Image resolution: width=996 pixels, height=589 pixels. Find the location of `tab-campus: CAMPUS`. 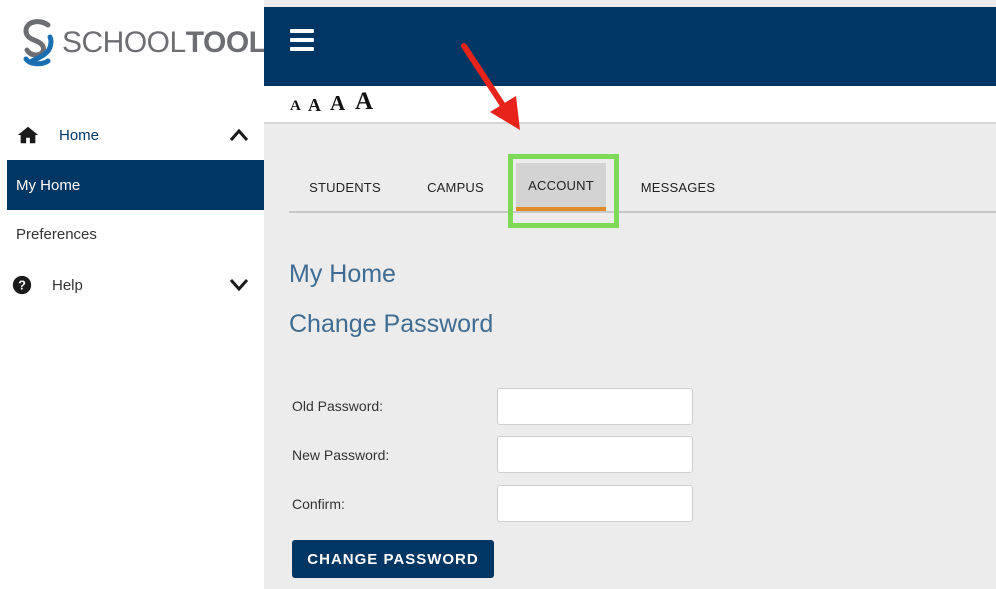

tab-campus: CAMPUS is located at coordinates (455, 187).